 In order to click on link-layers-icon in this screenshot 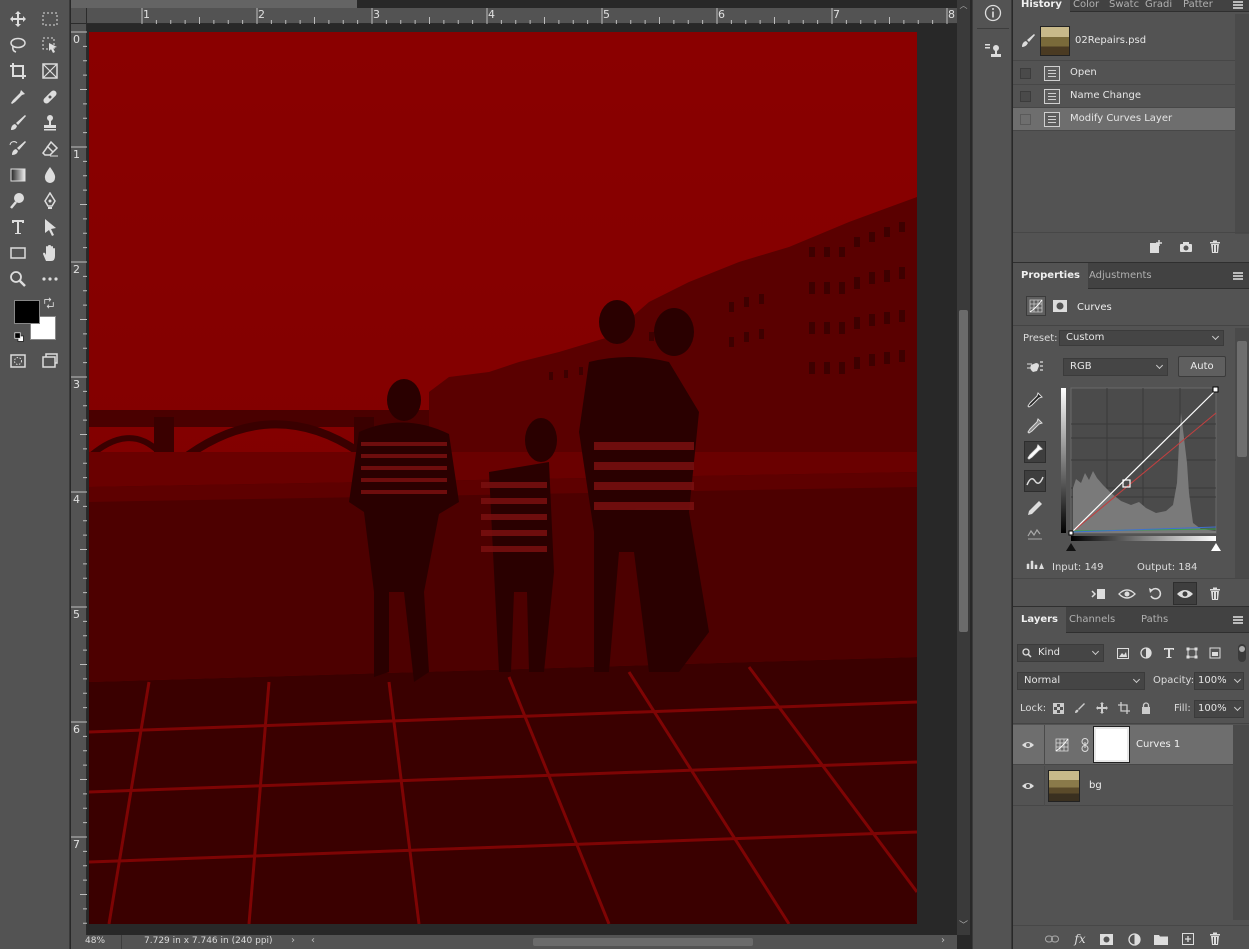, I will do `click(1052, 939)`.